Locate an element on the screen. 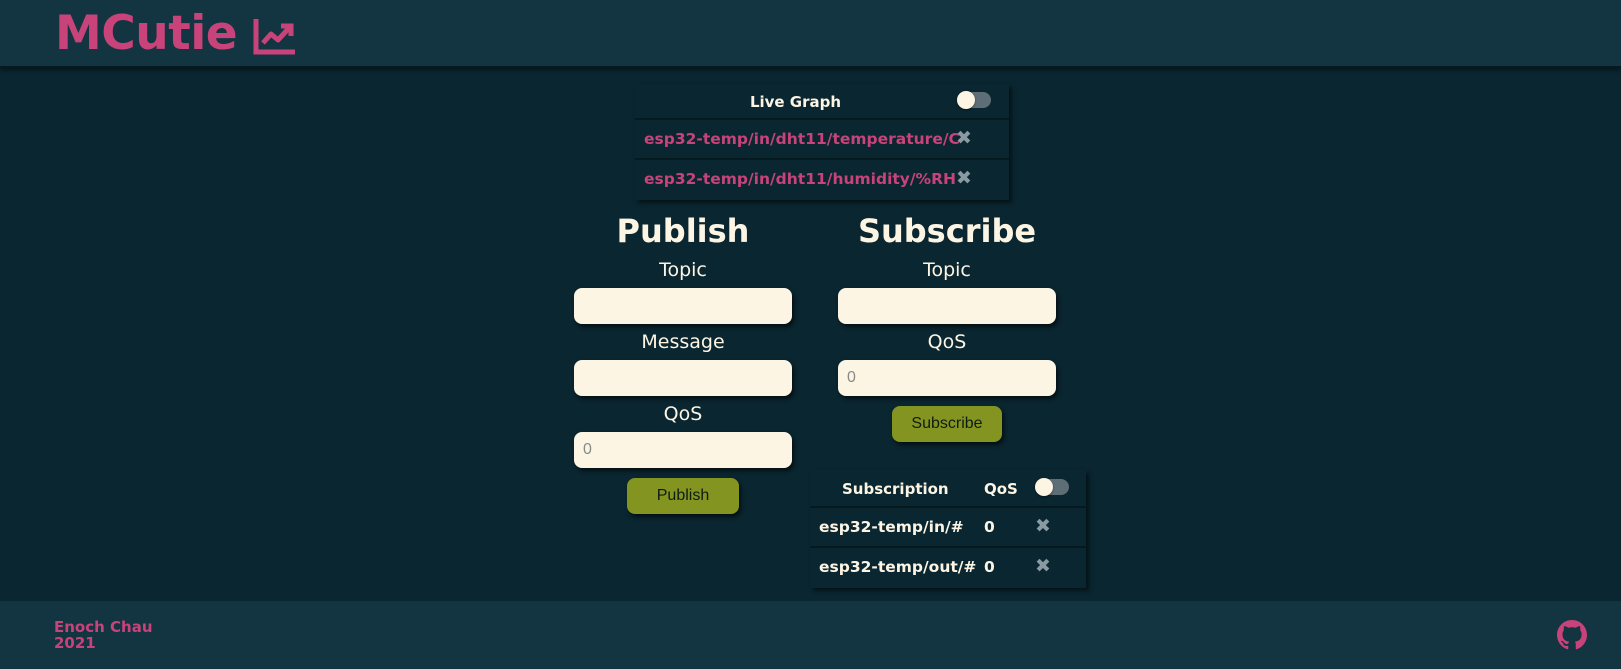 The height and width of the screenshot is (669, 1621). subscribe-qos-label: QoS is located at coordinates (947, 342).